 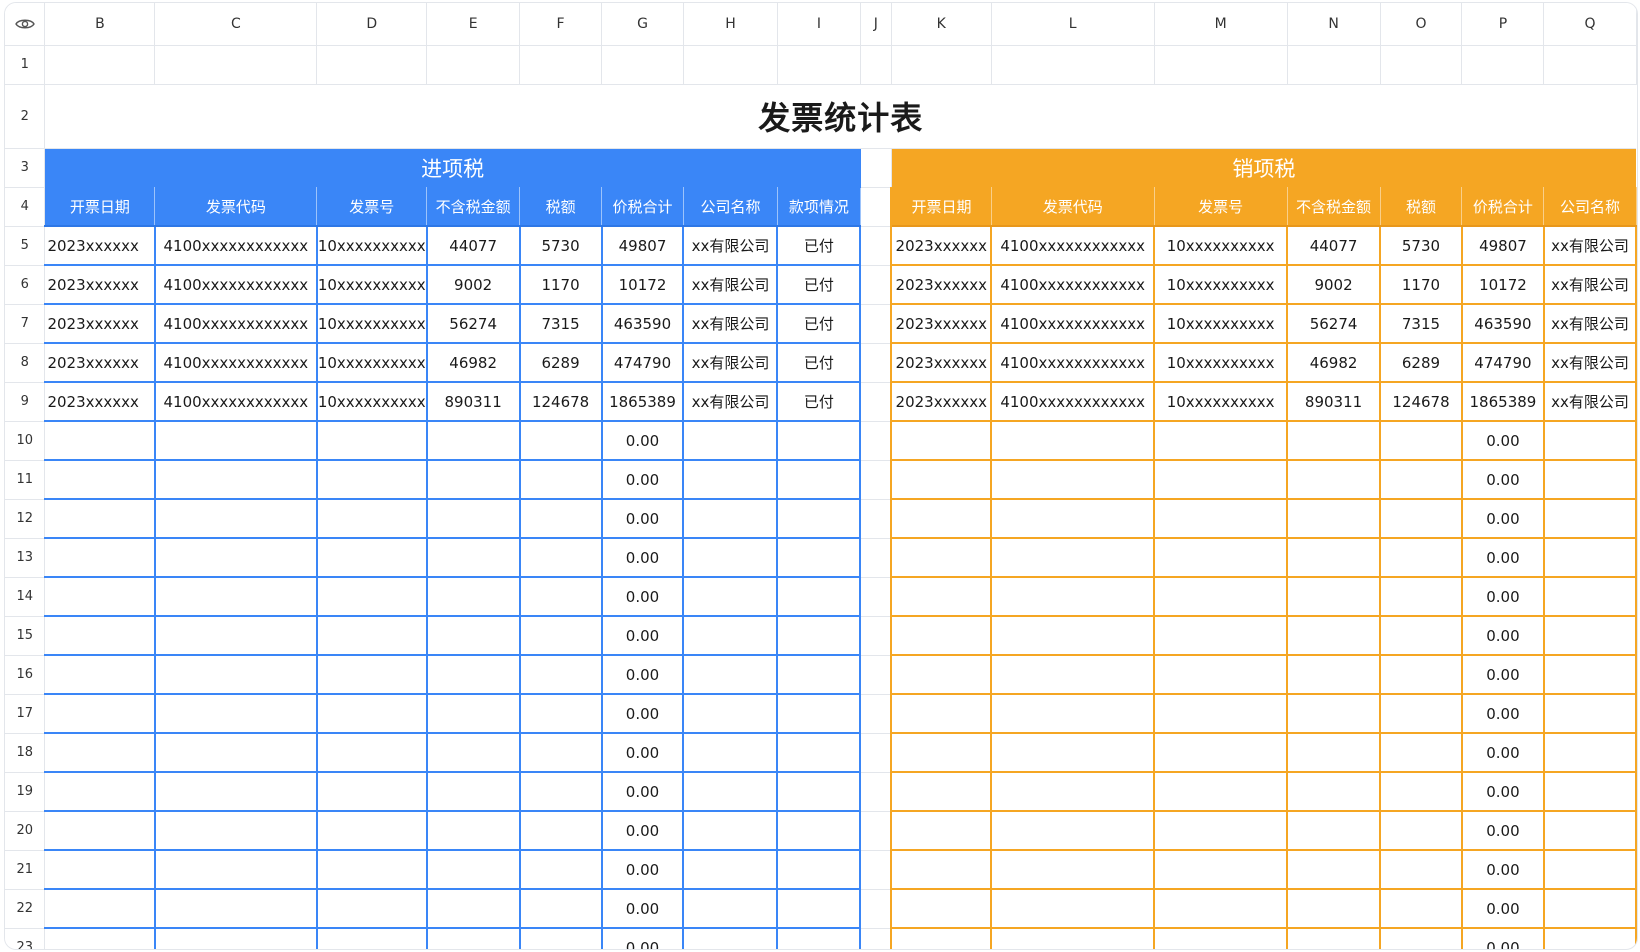 I want to click on output-cell: 1865389, so click(x=1503, y=402).